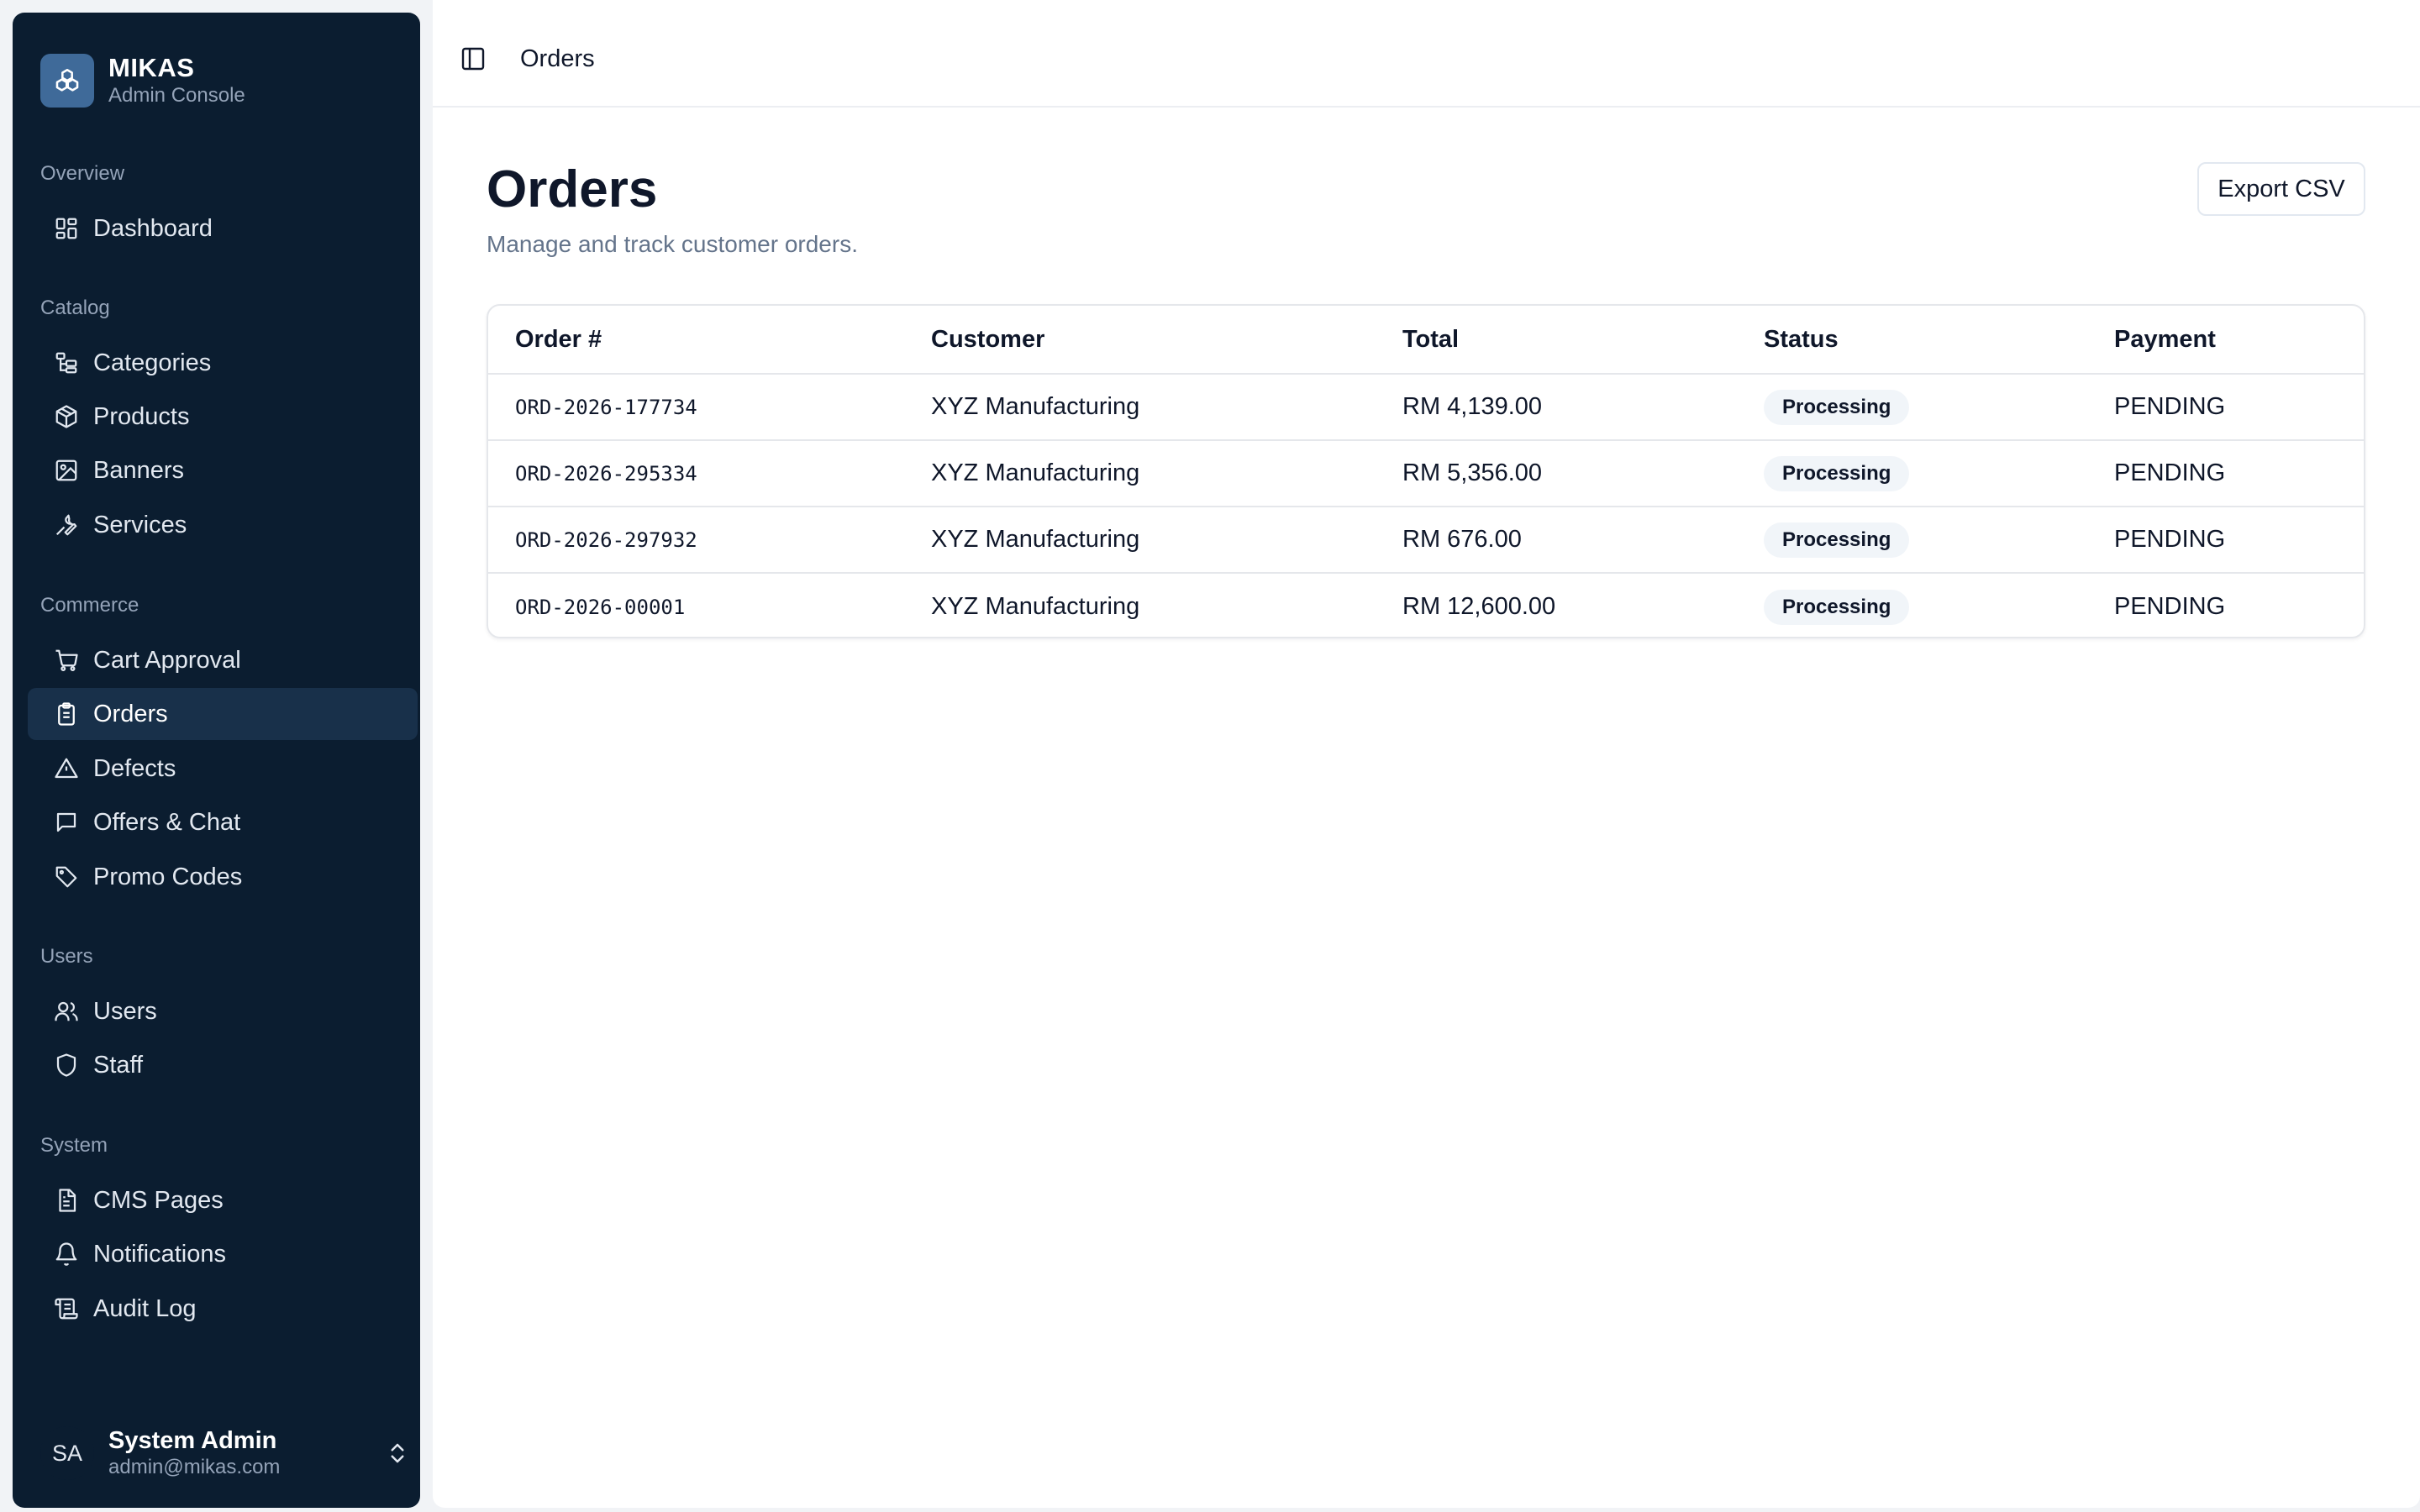  What do you see at coordinates (2281, 189) in the screenshot?
I see `export-csv-button: Export CSV` at bounding box center [2281, 189].